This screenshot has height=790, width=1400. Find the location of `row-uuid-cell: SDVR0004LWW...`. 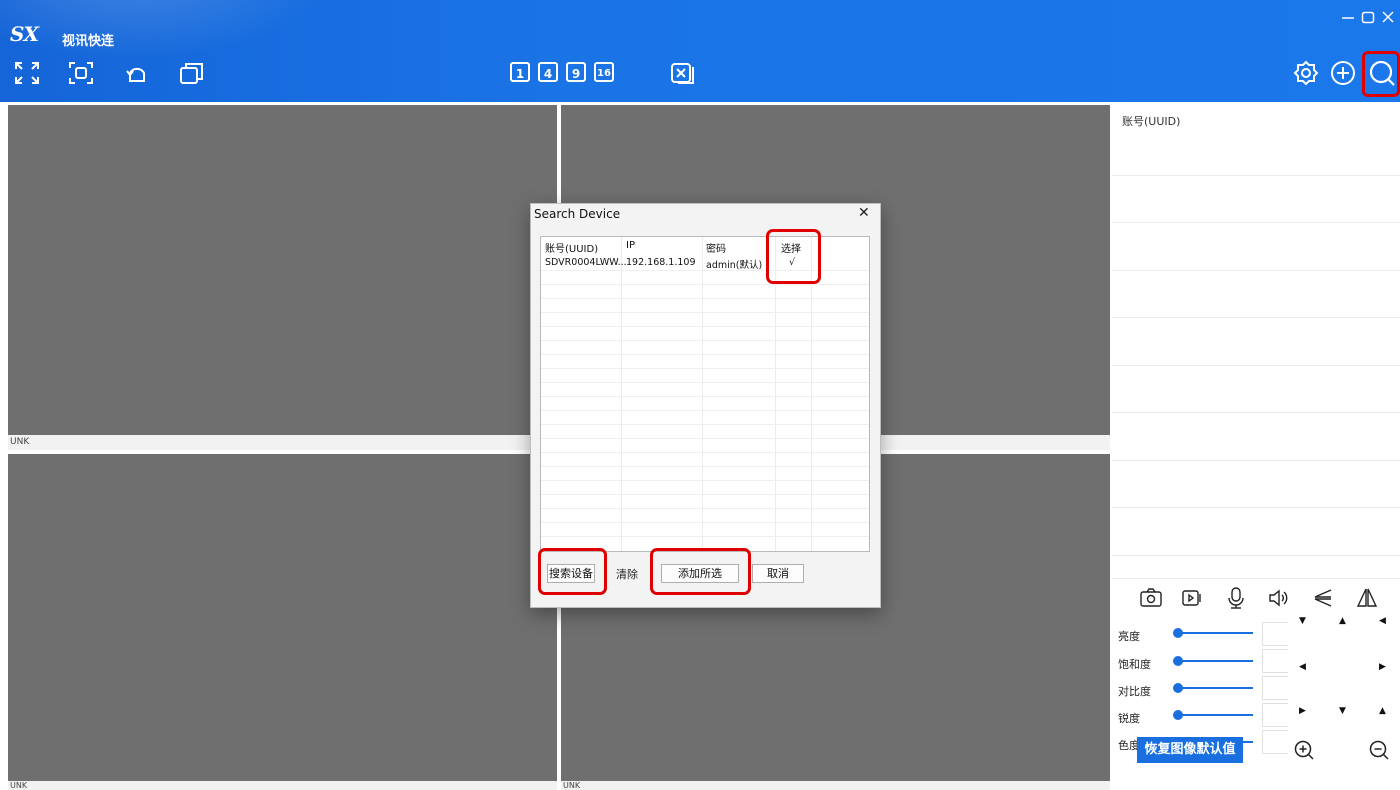

row-uuid-cell: SDVR0004LWW... is located at coordinates (586, 262).